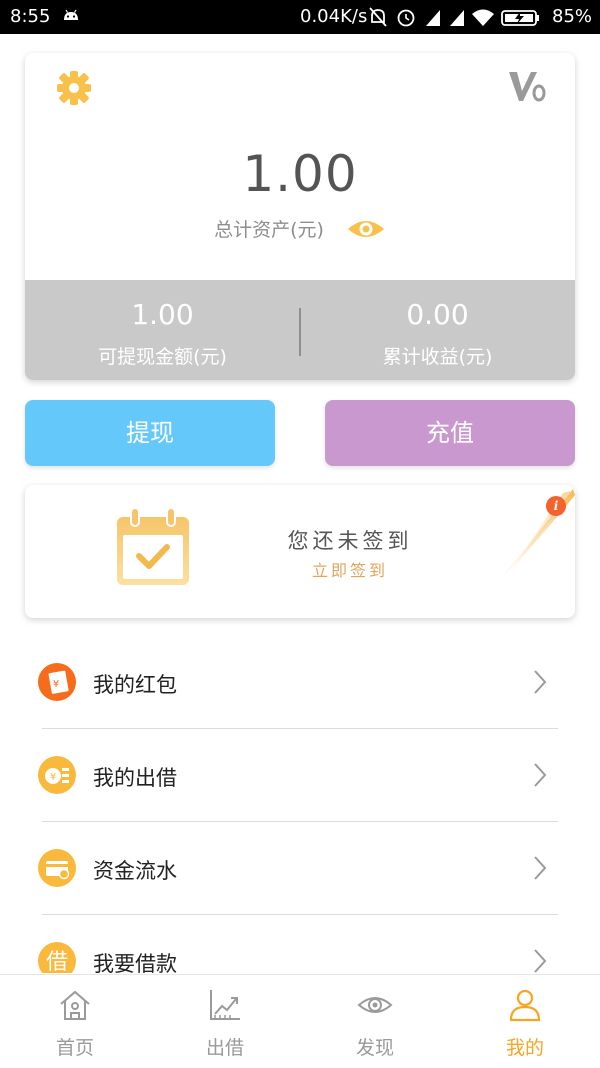 This screenshot has height=1068, width=600. What do you see at coordinates (375, 1021) in the screenshot?
I see `tab-discover: 发现` at bounding box center [375, 1021].